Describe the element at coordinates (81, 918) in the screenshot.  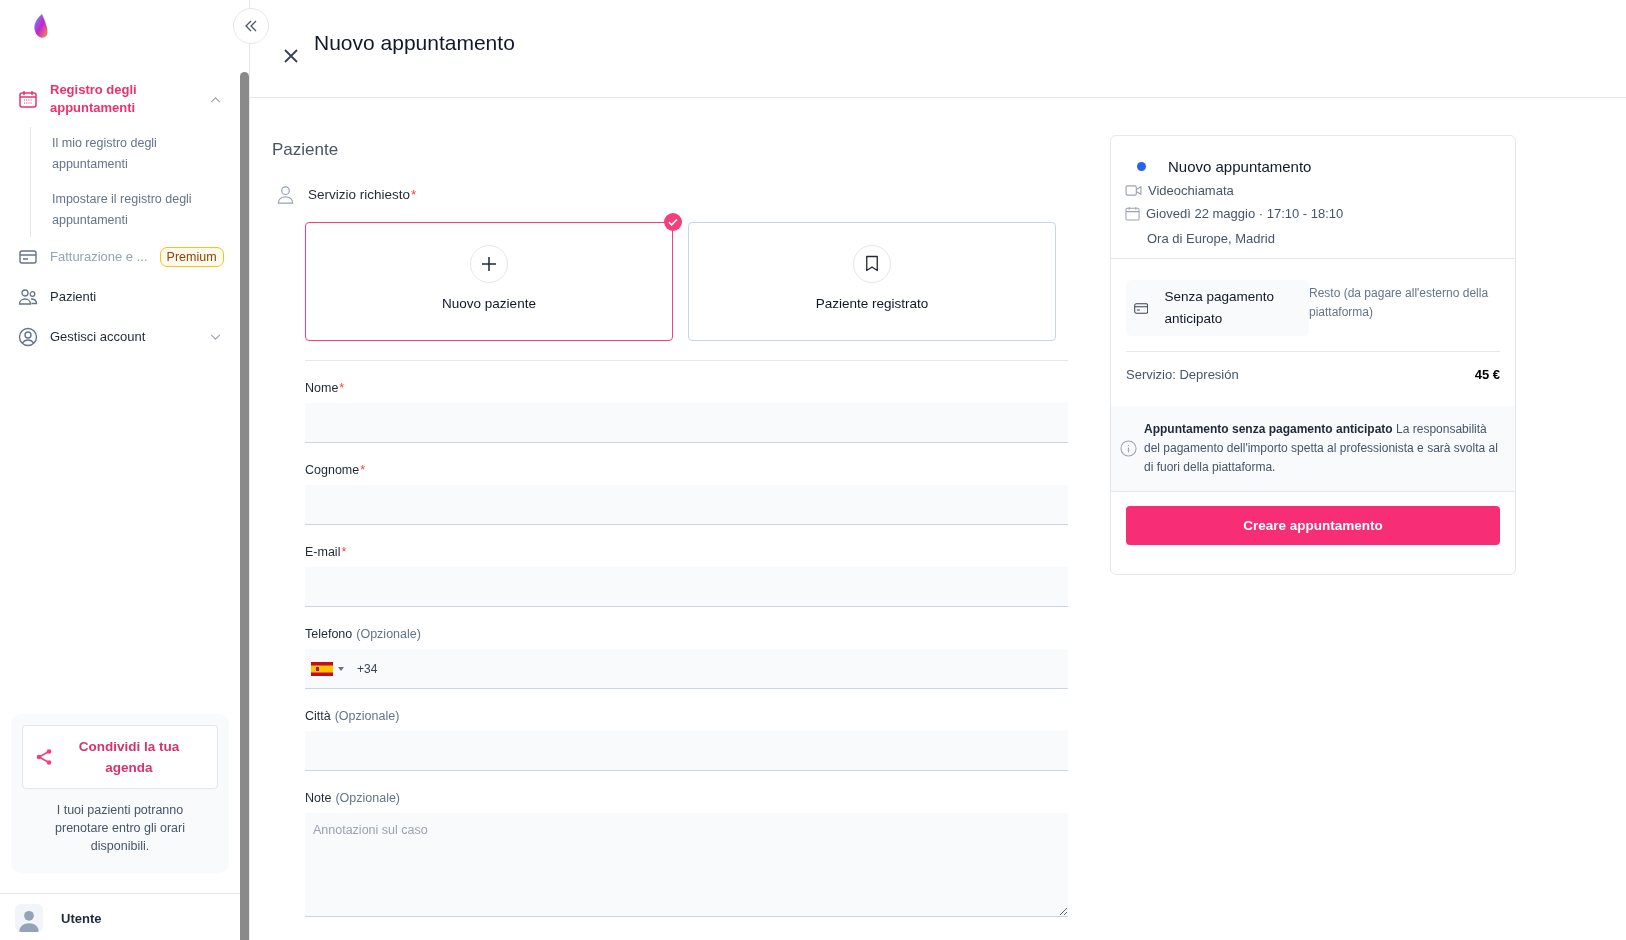
I see `user-name: Utente` at that location.